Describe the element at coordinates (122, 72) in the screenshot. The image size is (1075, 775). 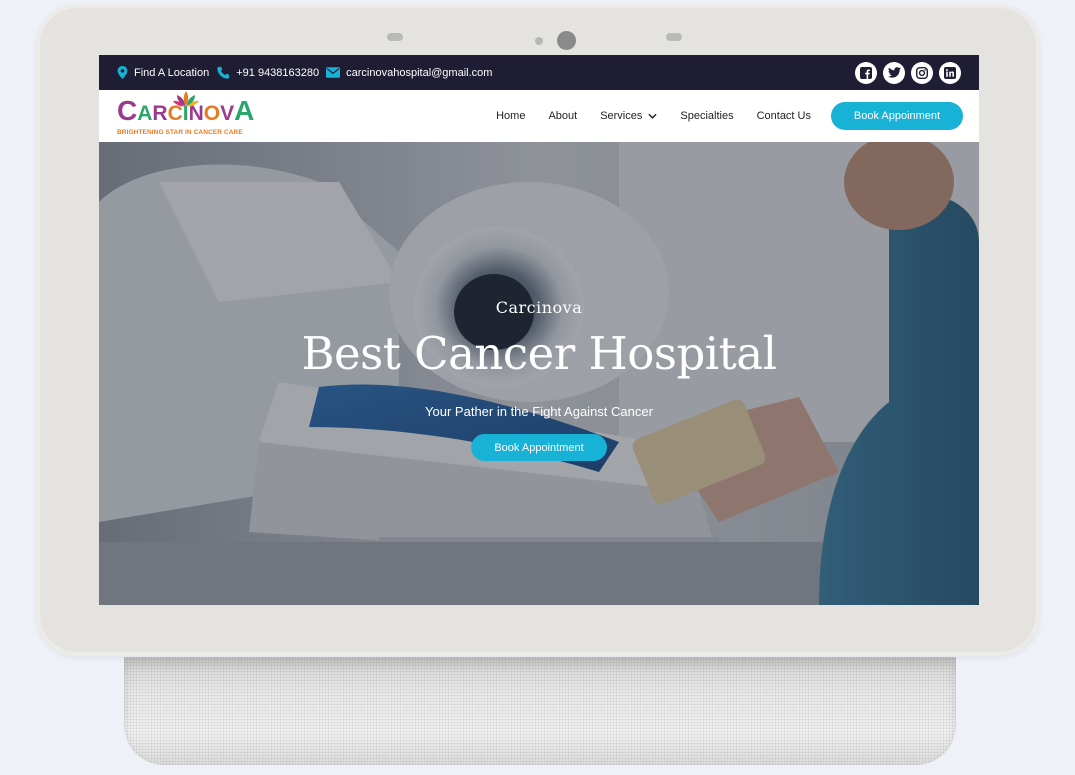
I see `location-pin-icon` at that location.